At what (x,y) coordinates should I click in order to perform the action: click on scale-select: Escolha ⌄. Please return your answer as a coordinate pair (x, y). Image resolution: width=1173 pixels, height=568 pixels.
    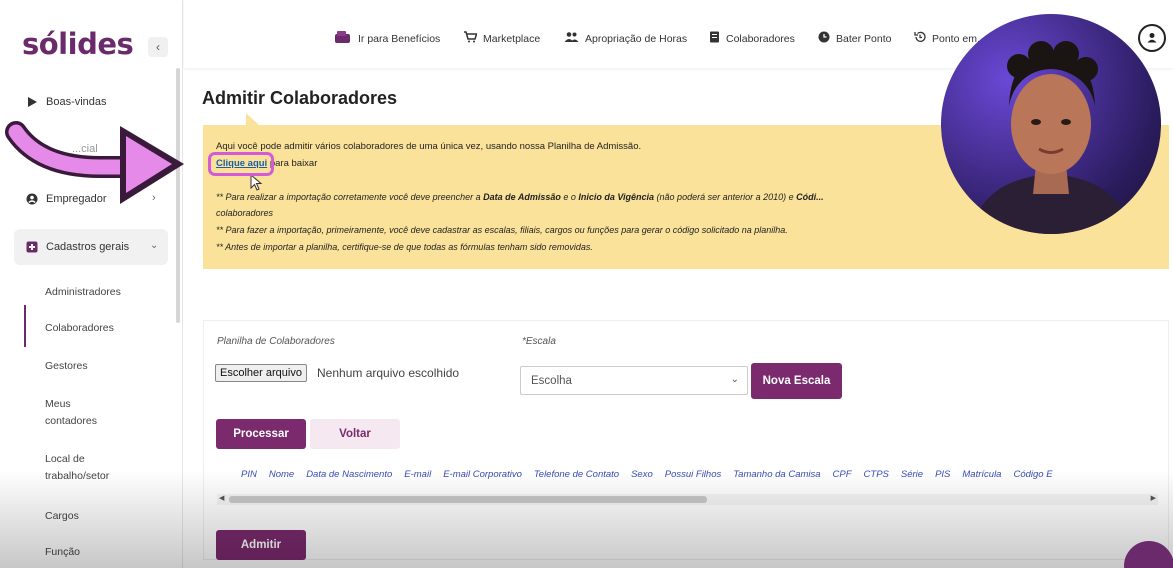
    Looking at the image, I should click on (634, 380).